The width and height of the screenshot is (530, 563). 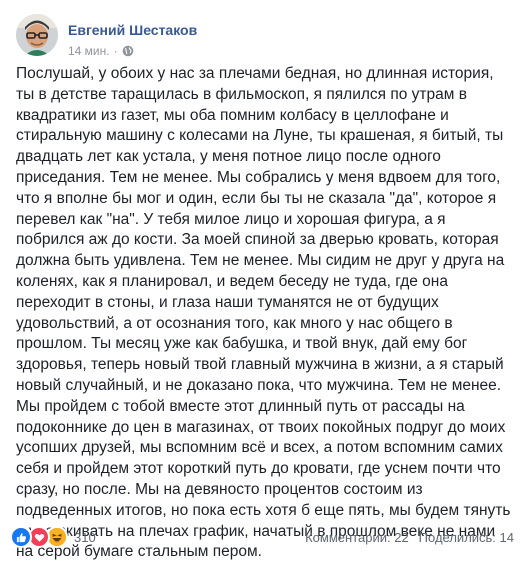 What do you see at coordinates (466, 537) in the screenshot?
I see `shares-count-link: Поделились: 14` at bounding box center [466, 537].